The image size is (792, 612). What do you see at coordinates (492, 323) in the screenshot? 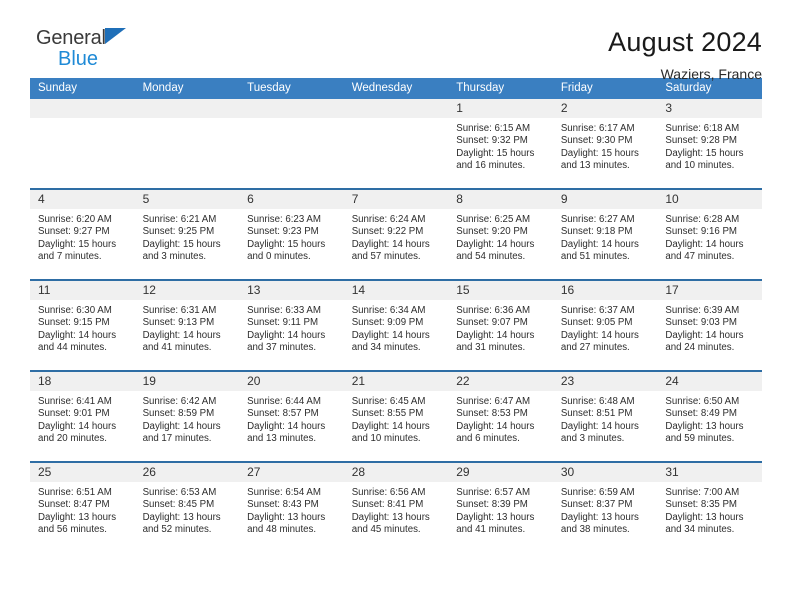
I see `sunset-text: Sunset: 9:07 PM` at bounding box center [492, 323].